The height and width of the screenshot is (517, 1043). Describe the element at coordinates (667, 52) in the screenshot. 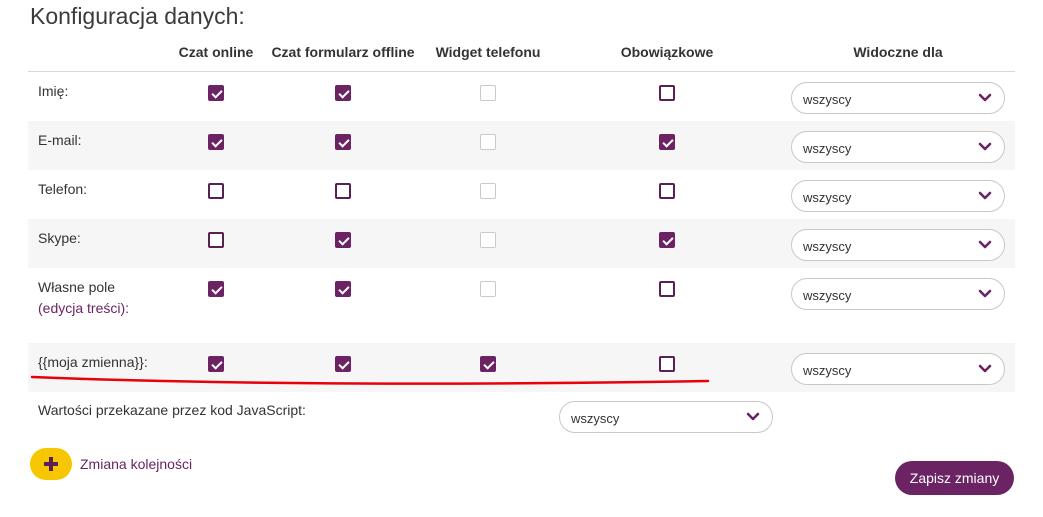

I see `column-header-required: Obowiązkowe` at that location.